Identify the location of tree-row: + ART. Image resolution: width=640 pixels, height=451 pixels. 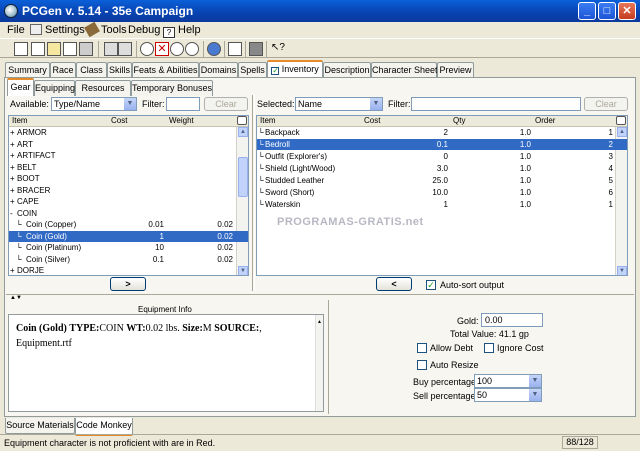
(128, 144).